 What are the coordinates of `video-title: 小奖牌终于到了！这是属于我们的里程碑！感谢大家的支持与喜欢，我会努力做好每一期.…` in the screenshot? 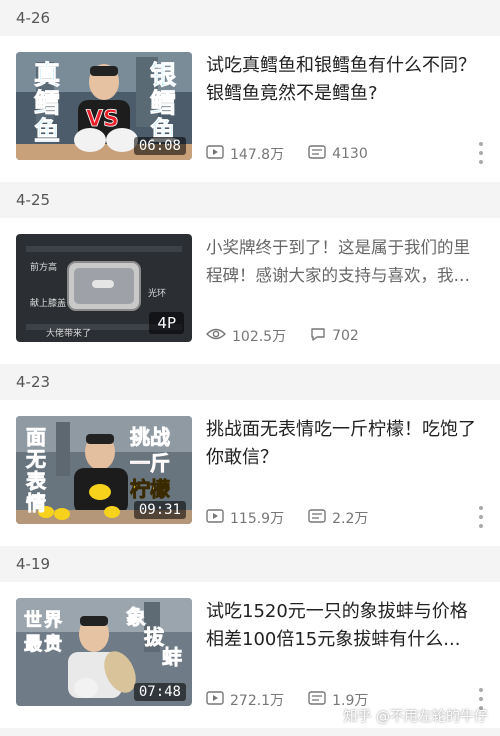 It's located at (341, 262).